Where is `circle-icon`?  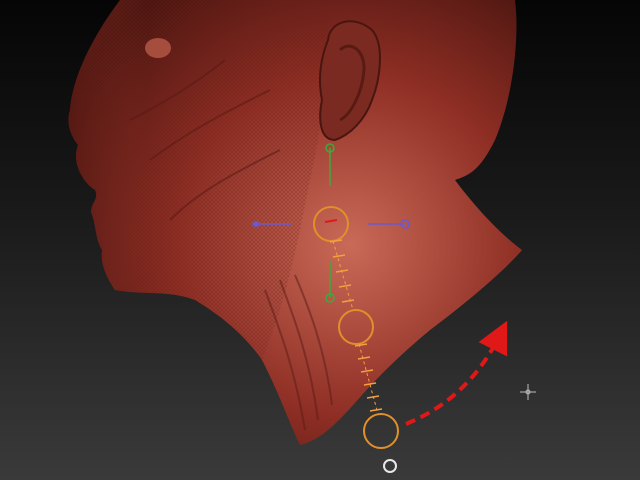 circle-icon is located at coordinates (390, 466).